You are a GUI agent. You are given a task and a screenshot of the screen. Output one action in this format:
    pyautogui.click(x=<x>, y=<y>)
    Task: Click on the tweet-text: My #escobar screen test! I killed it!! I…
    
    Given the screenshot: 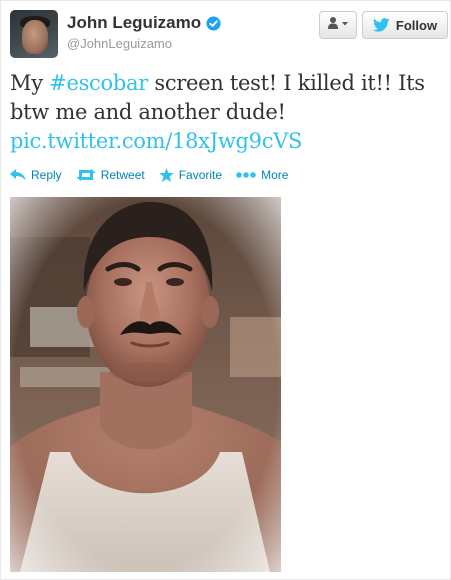 What is the action you would take?
    pyautogui.click(x=225, y=112)
    